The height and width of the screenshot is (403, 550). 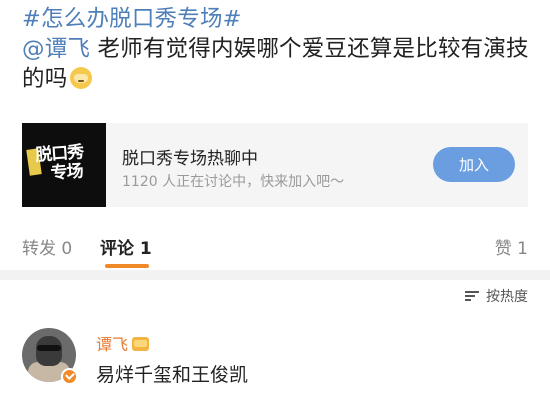 I want to click on avatar-glasses, so click(x=49, y=348).